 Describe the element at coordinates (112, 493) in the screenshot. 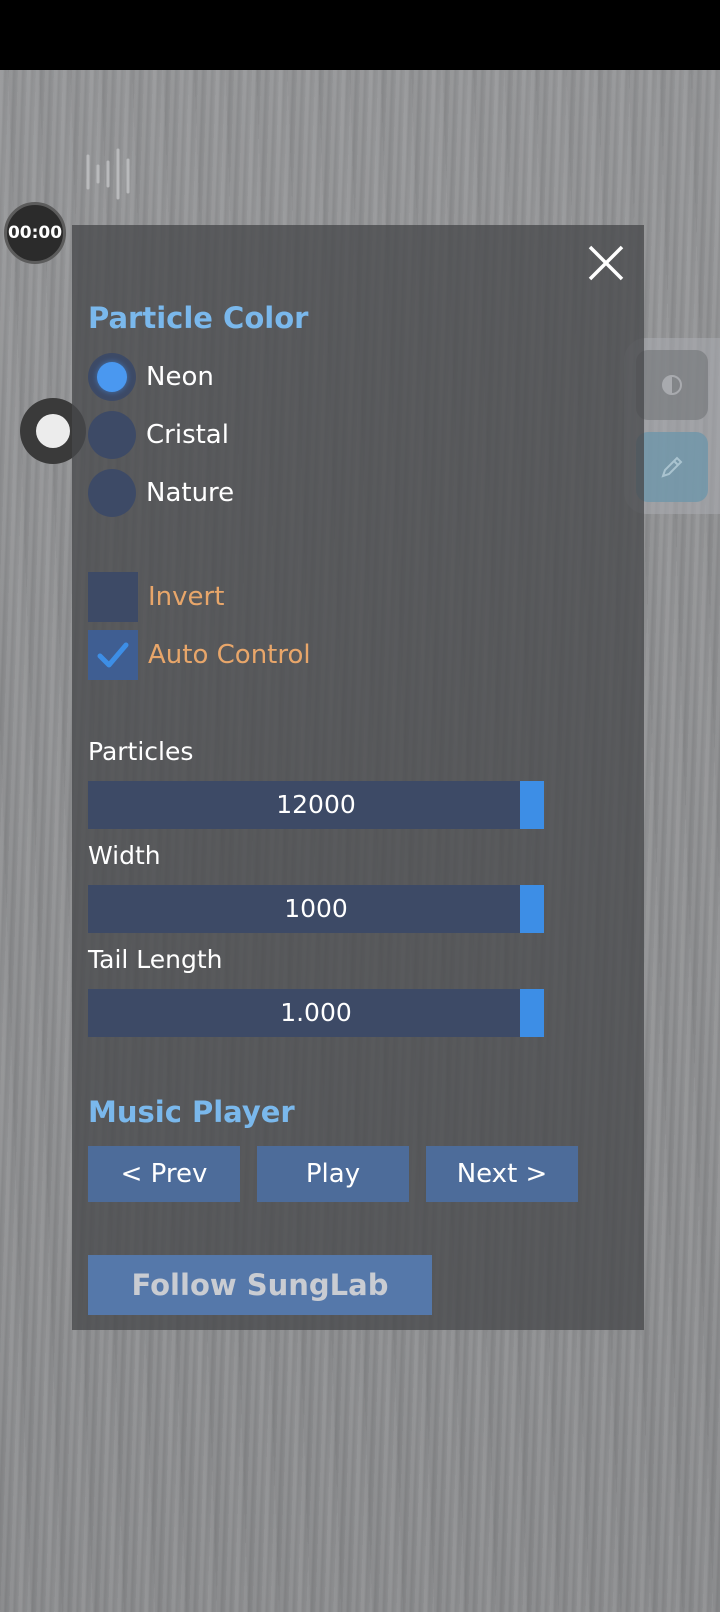

I see `radio-button-nature` at that location.